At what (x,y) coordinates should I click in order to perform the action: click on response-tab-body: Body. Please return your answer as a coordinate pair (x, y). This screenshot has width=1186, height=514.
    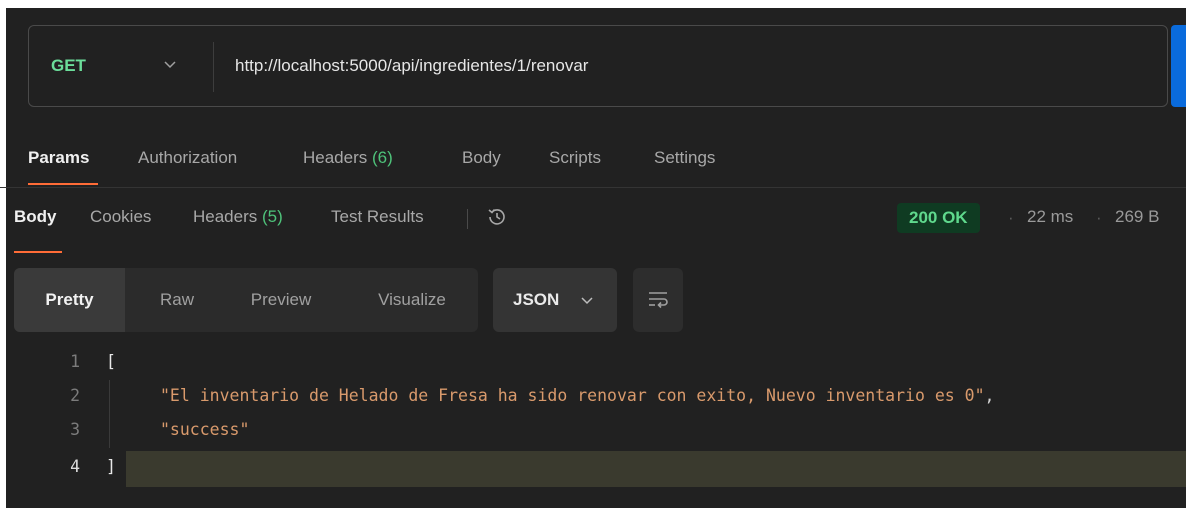
    Looking at the image, I should click on (35, 217).